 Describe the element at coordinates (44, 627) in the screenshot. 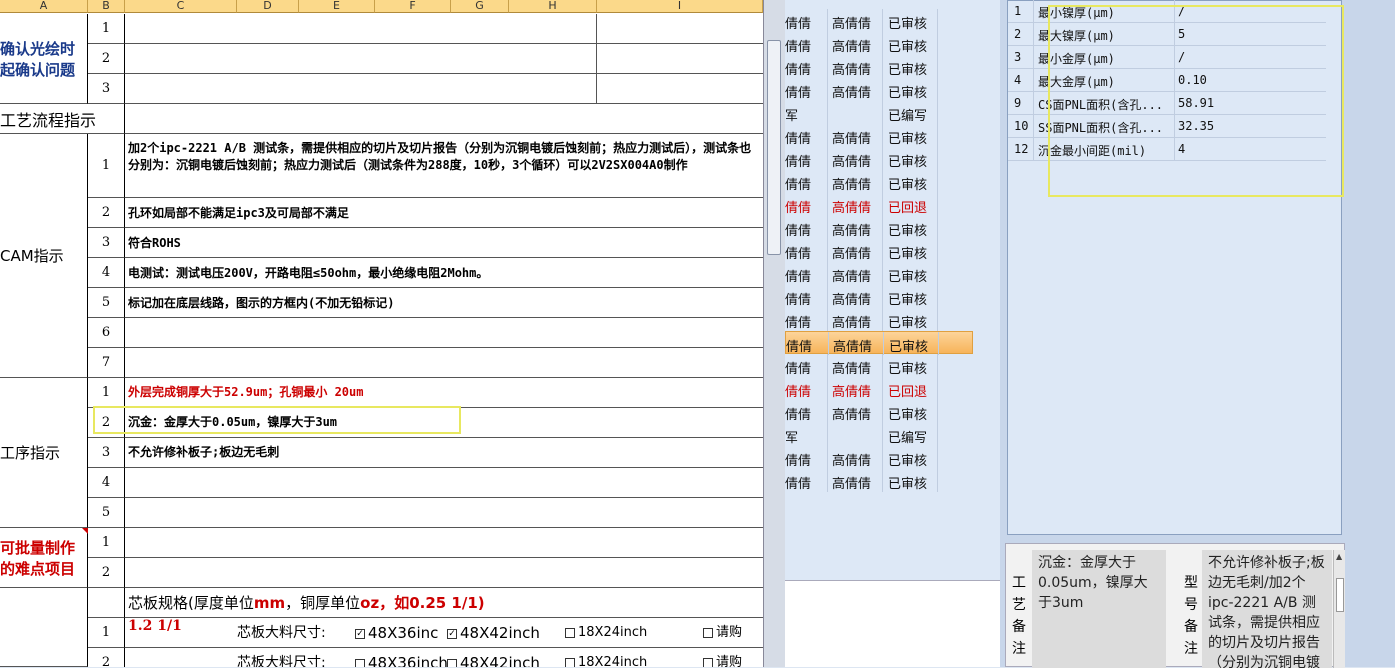

I see `core-spec-blank` at that location.